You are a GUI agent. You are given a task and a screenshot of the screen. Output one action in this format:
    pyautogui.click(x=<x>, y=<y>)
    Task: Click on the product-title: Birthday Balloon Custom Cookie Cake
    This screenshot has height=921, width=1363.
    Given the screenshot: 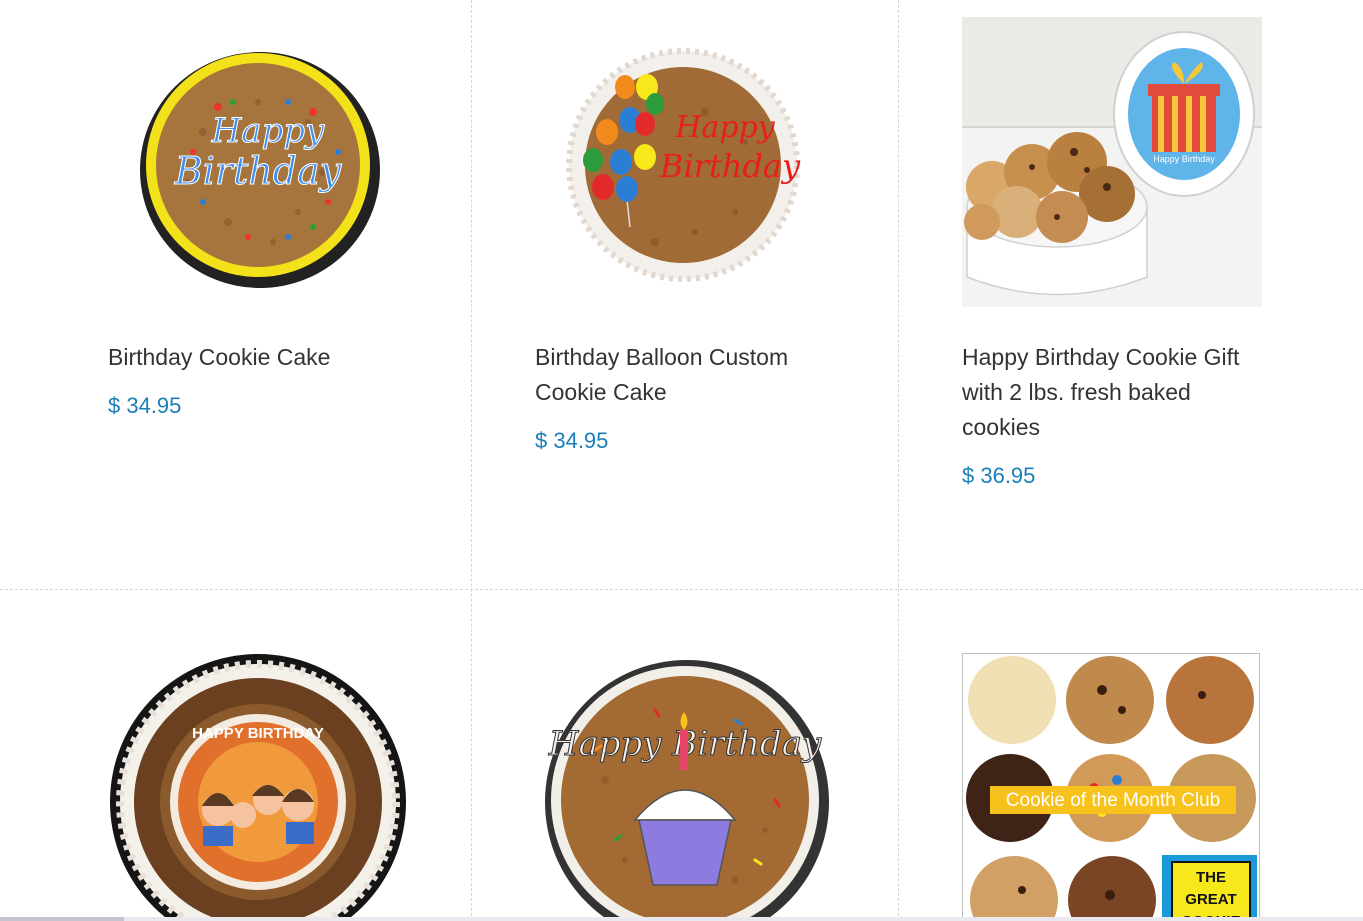 What is the action you would take?
    pyautogui.click(x=680, y=375)
    